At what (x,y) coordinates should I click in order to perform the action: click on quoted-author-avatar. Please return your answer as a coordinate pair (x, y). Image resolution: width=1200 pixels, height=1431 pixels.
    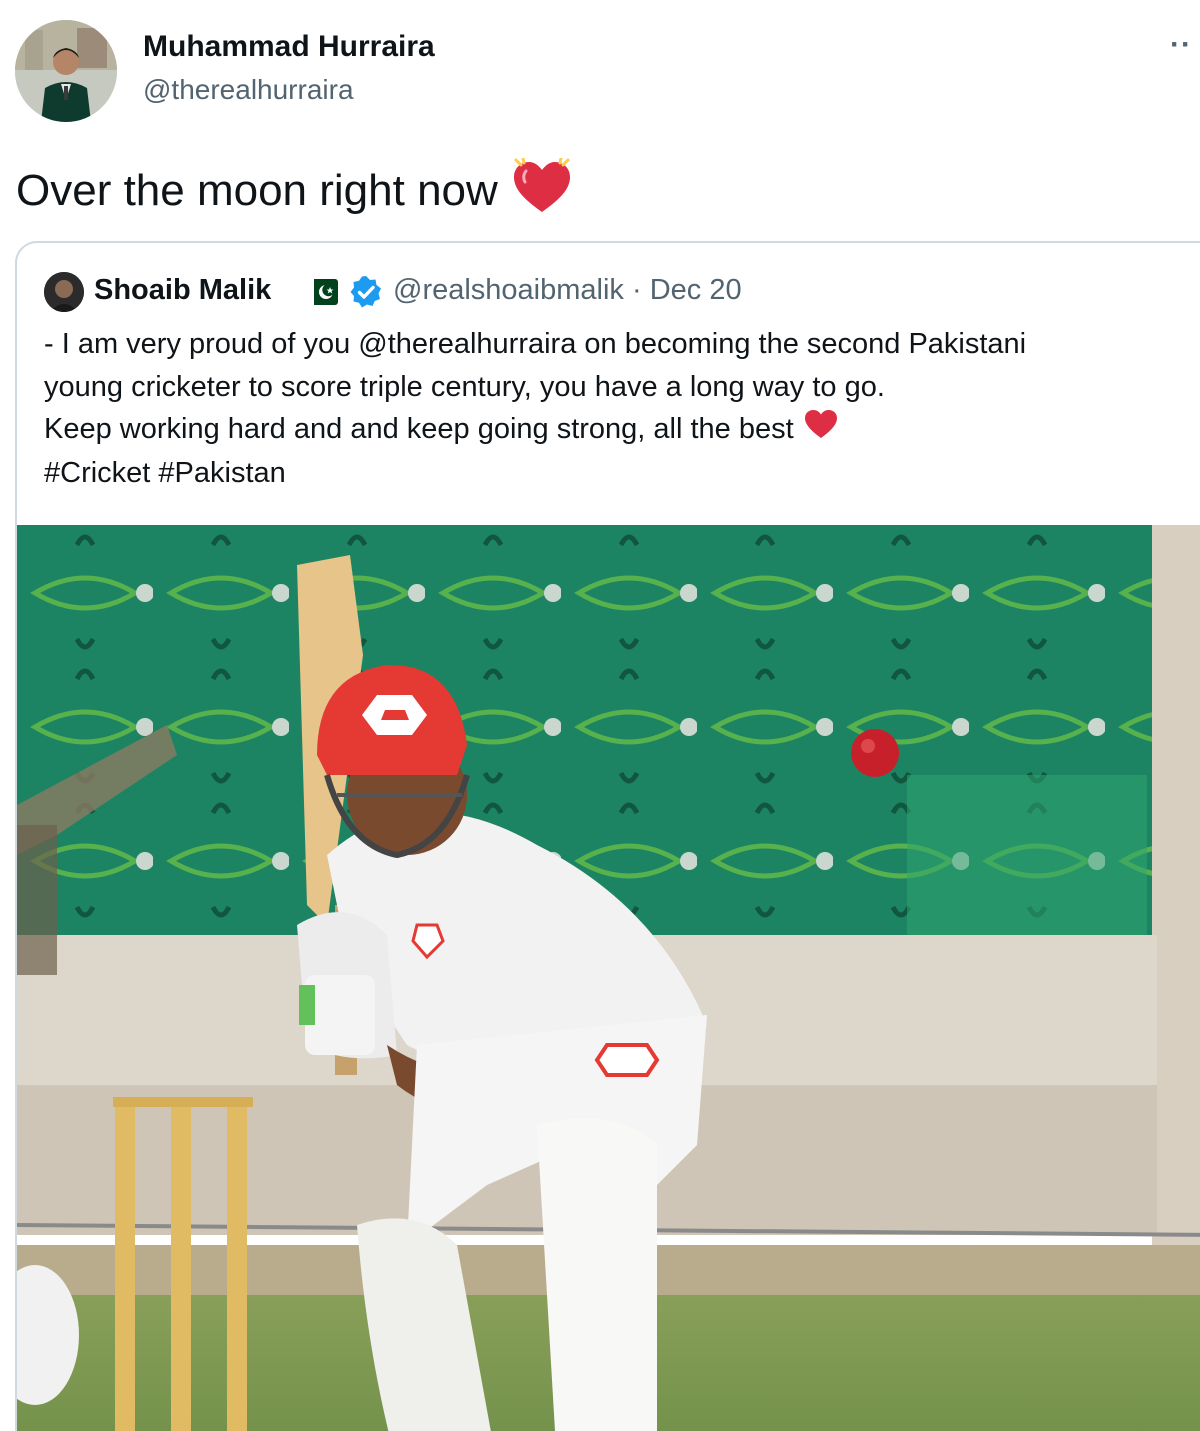
    Looking at the image, I should click on (64, 292).